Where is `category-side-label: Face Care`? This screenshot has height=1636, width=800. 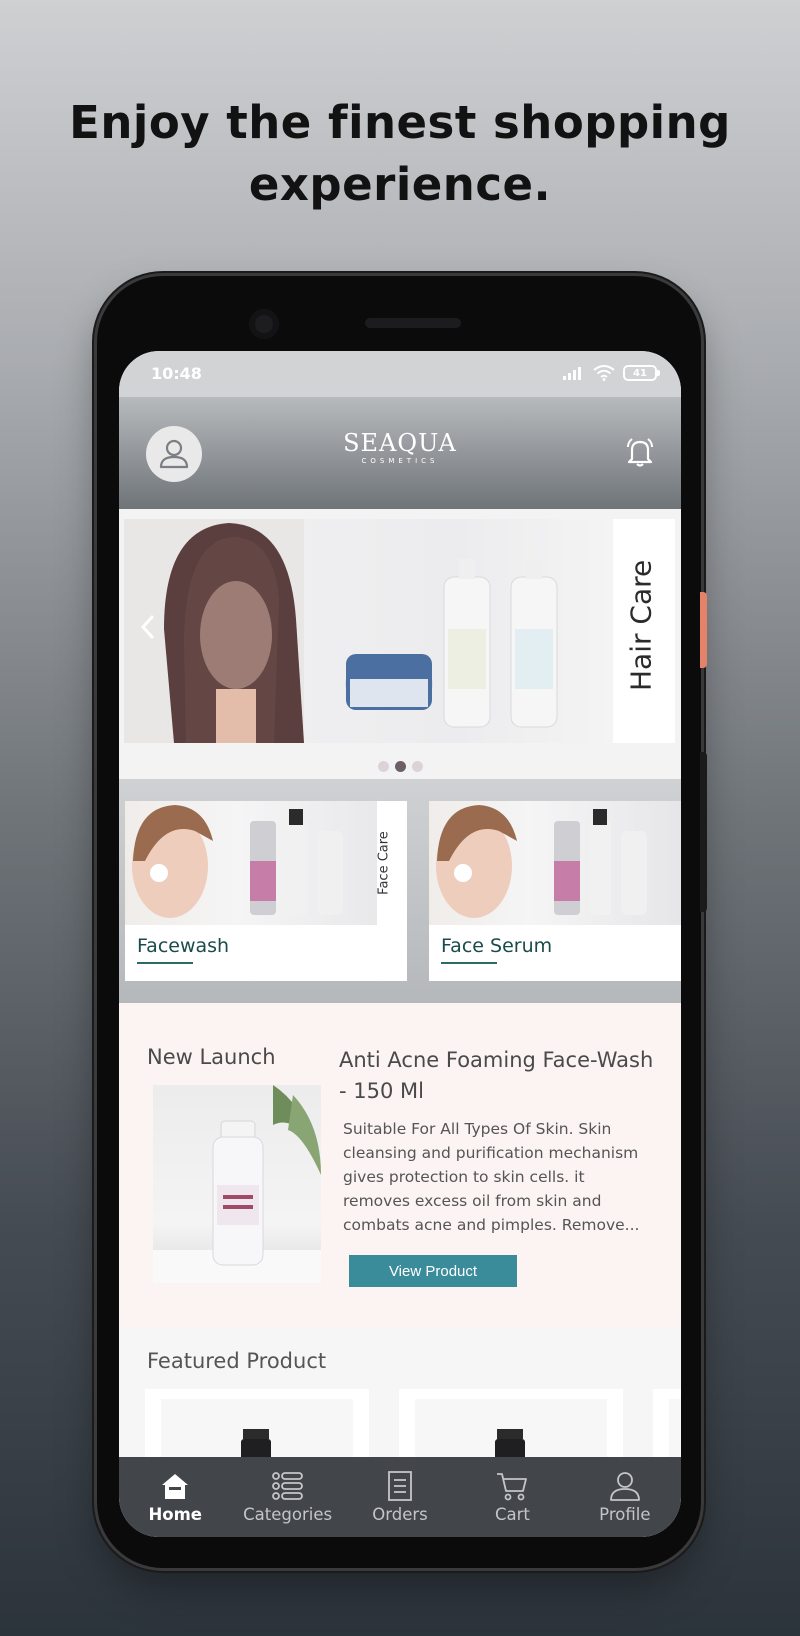 category-side-label: Face Care is located at coordinates (384, 863).